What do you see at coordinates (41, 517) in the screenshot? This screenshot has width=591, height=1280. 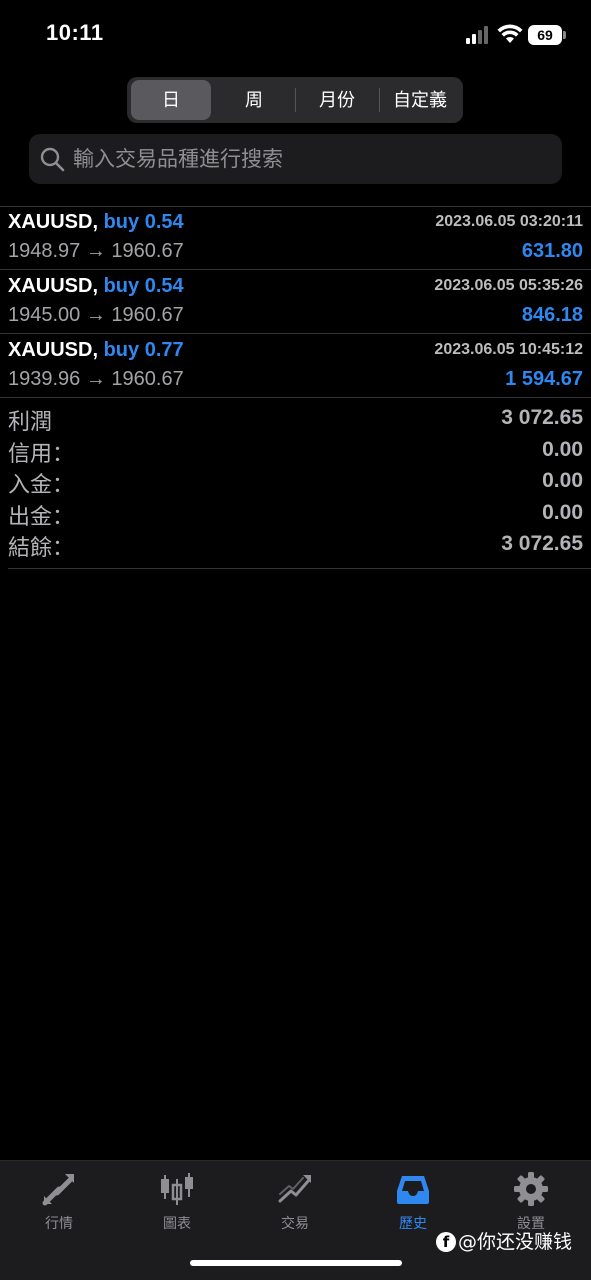 I see `summary-label: 出金：` at bounding box center [41, 517].